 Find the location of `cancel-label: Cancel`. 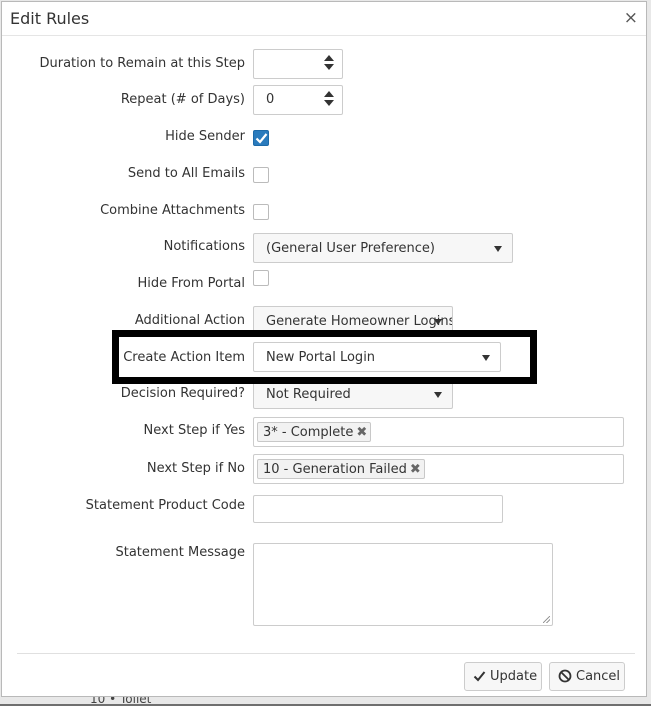

cancel-label: Cancel is located at coordinates (598, 676).